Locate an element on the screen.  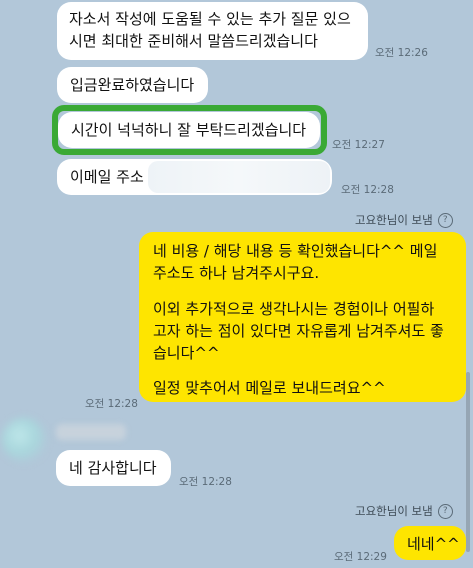
incoming-message-bubble: 시간이 넉넉하니 잘 부탁드리겠습니다 is located at coordinates (189, 130).